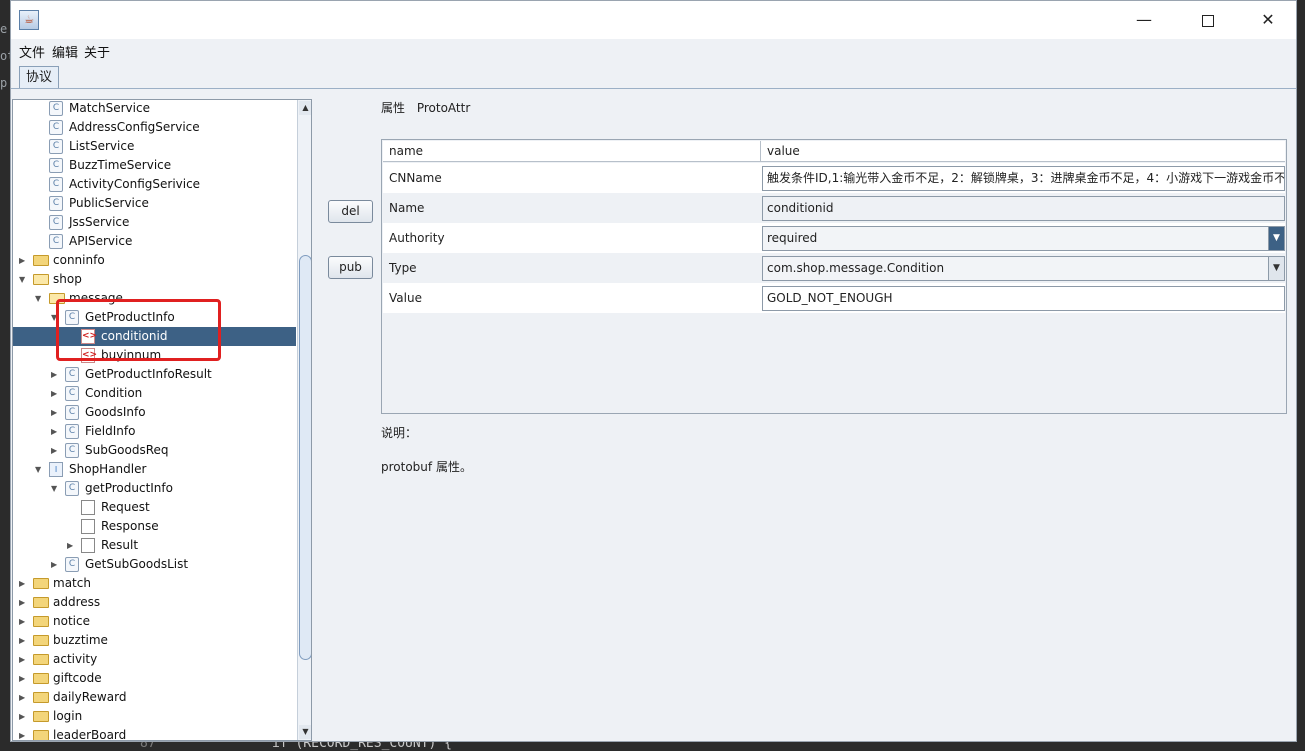 The image size is (1305, 751). I want to click on tree-item: Request, so click(154, 507).